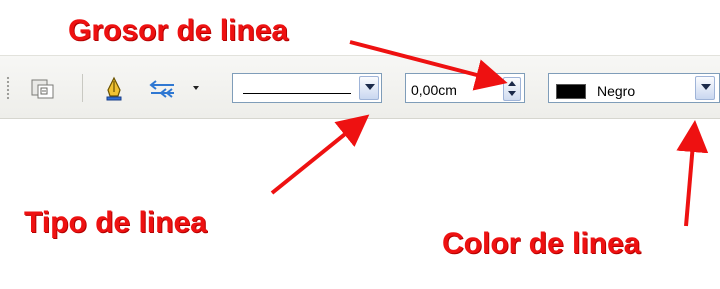 The height and width of the screenshot is (289, 720). I want to click on arrow-to-line-color, so click(692, 173).